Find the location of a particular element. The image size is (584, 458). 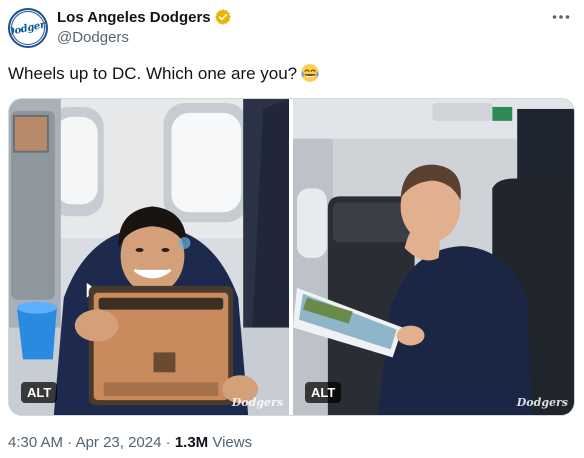

views-label: Views is located at coordinates (232, 442).